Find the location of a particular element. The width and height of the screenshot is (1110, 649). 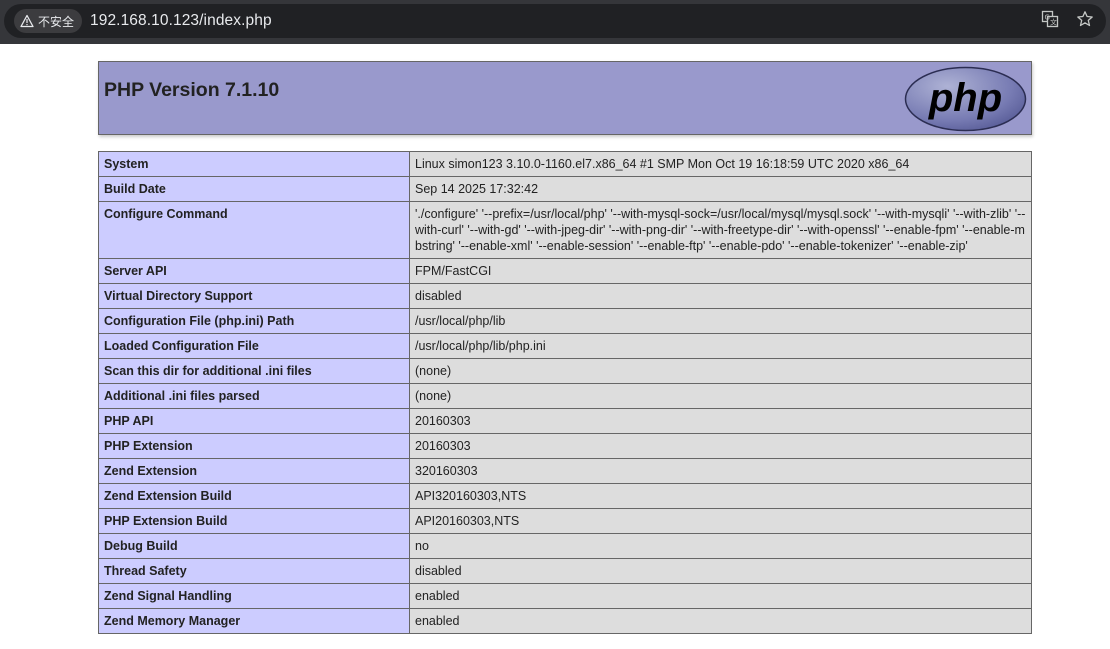

row-key: Zend Extension is located at coordinates (254, 471).